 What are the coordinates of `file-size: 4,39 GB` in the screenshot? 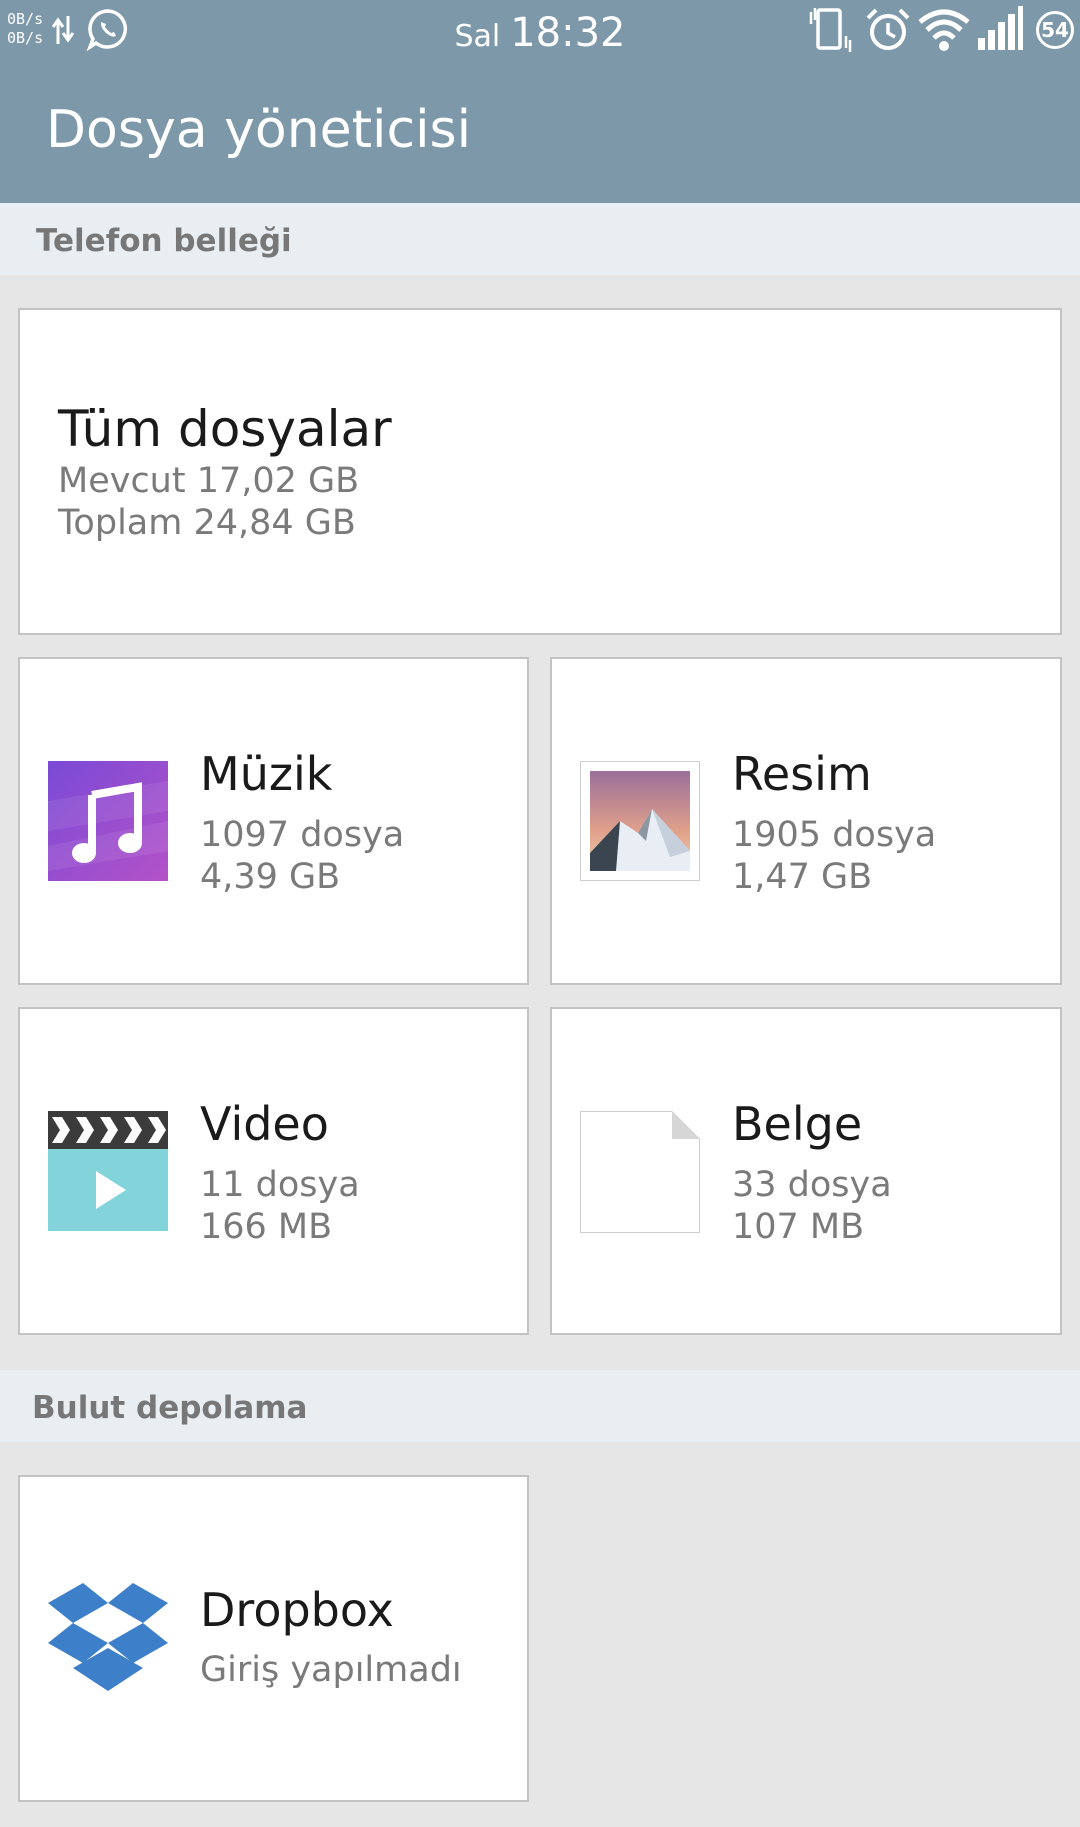 It's located at (270, 877).